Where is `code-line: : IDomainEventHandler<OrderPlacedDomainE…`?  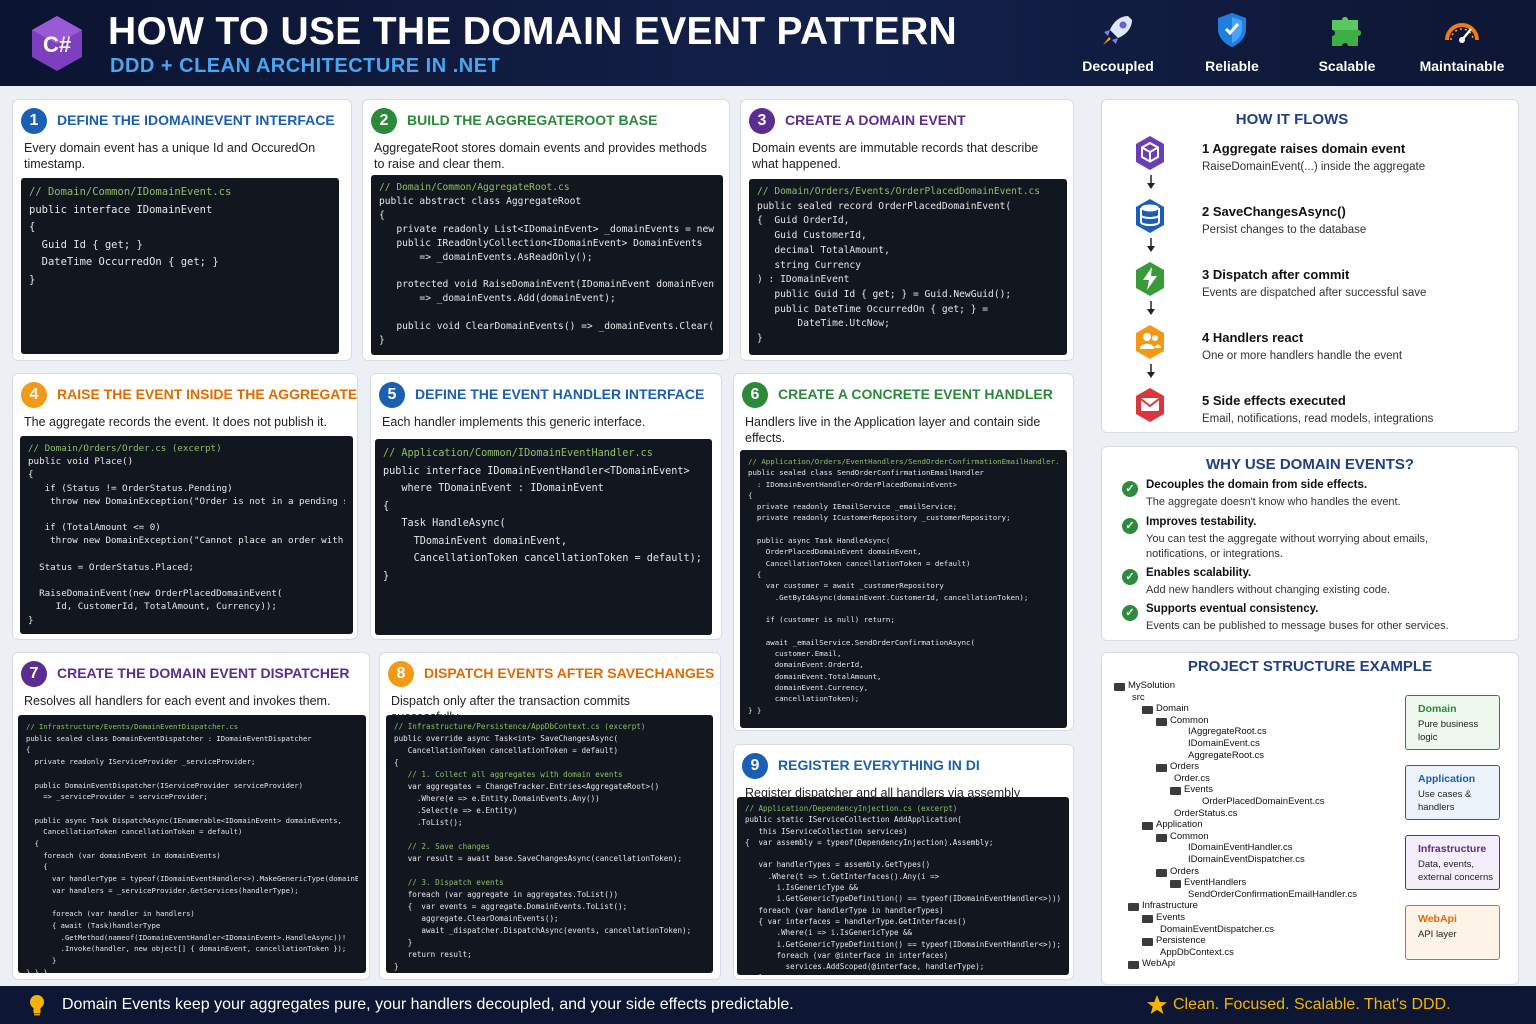 code-line: : IDomainEventHandler<OrderPlacedDomainE… is located at coordinates (853, 484).